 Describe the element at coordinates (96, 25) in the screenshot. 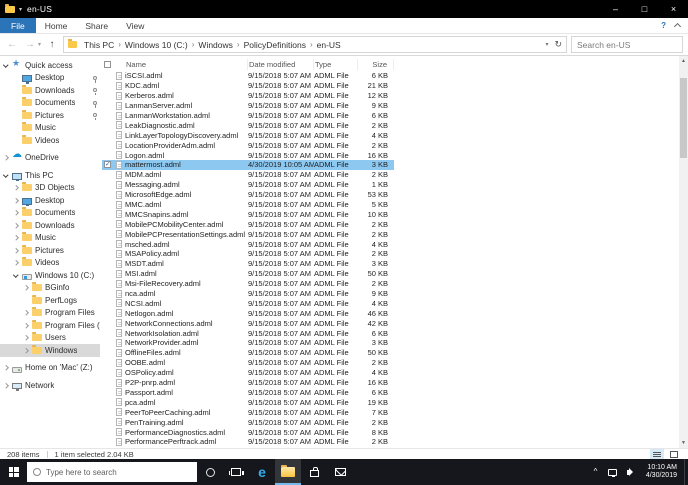

I see `tab-share: Share` at that location.